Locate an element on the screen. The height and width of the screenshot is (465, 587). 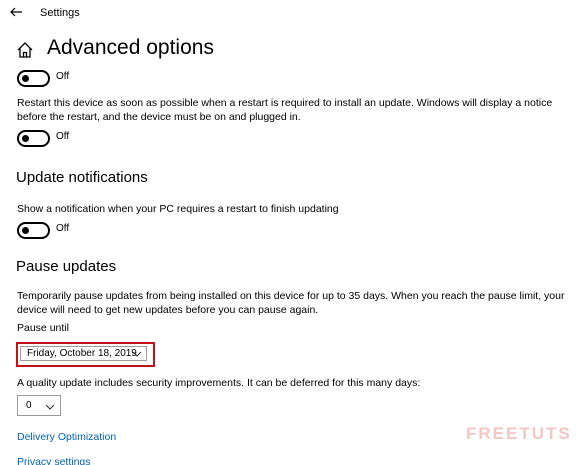
pause-until-label: Pause until is located at coordinates (43, 328).